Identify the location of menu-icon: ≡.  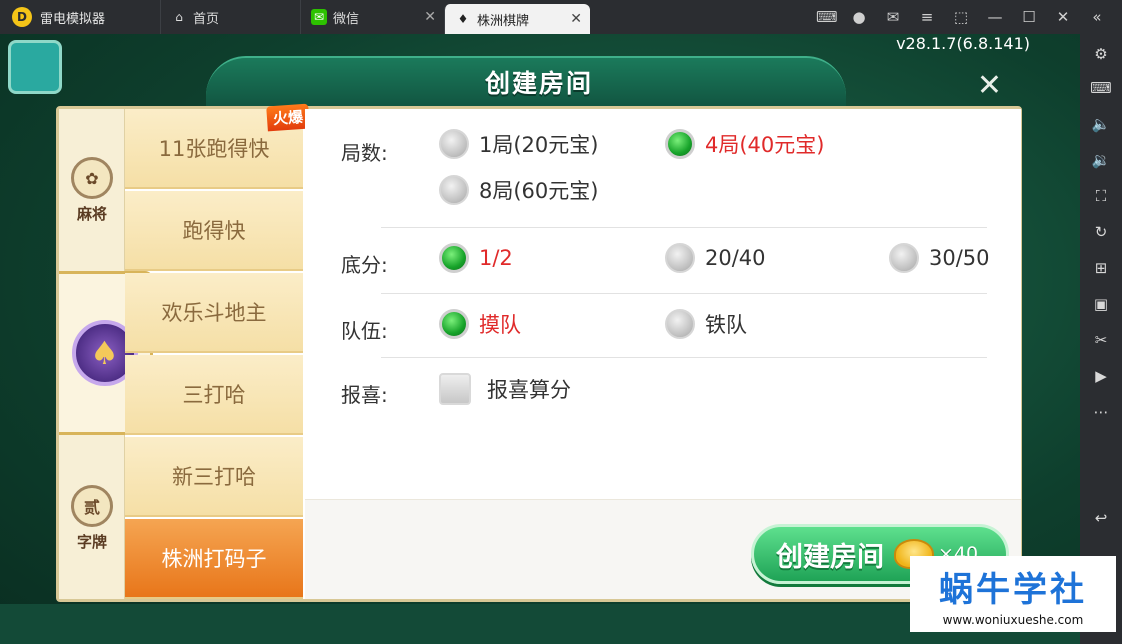
(927, 17).